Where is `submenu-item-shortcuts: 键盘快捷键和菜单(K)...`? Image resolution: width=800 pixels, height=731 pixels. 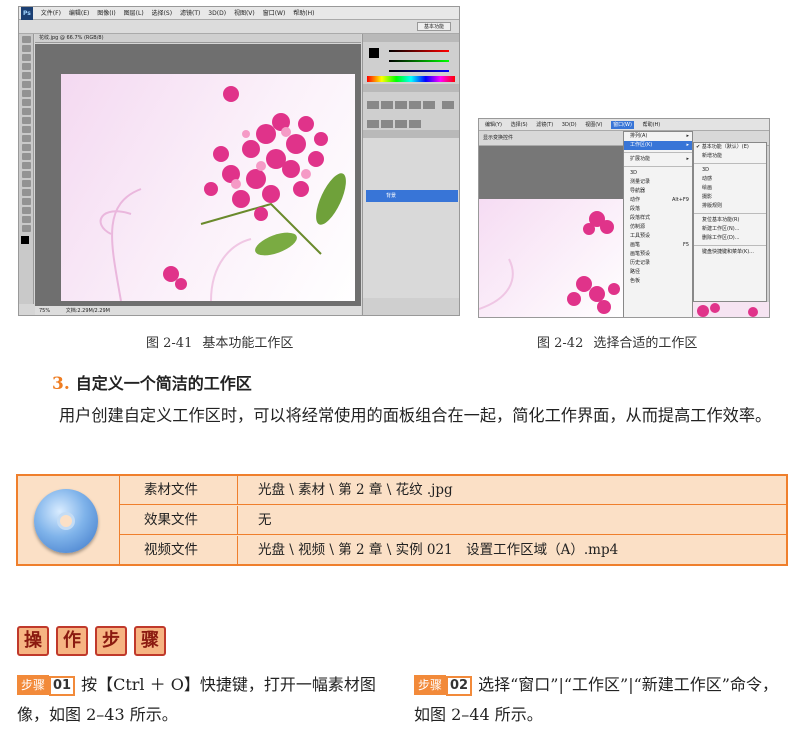 submenu-item-shortcuts: 键盘快捷键和菜单(K)... is located at coordinates (730, 252).